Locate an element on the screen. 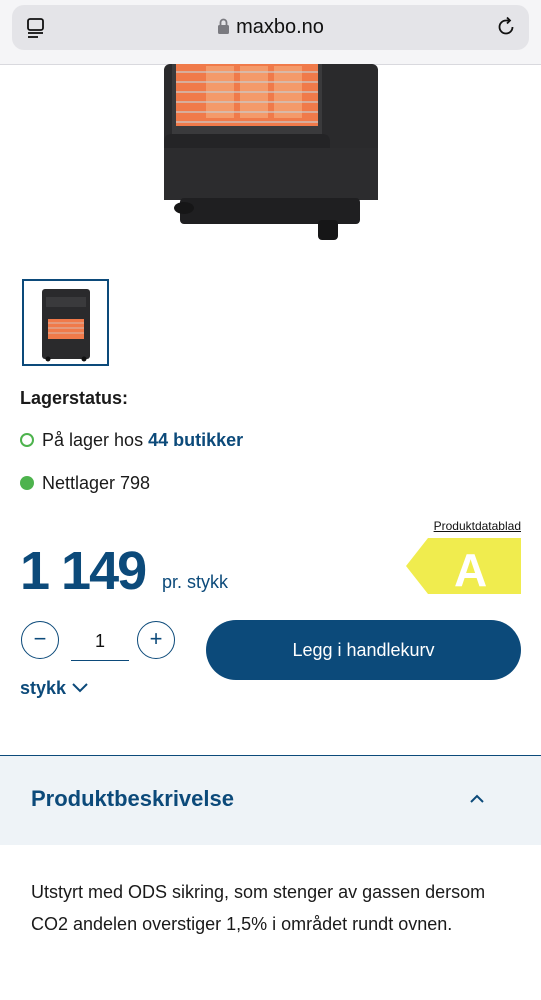 The width and height of the screenshot is (541, 1000). url-text: maxbo.no is located at coordinates (280, 27).